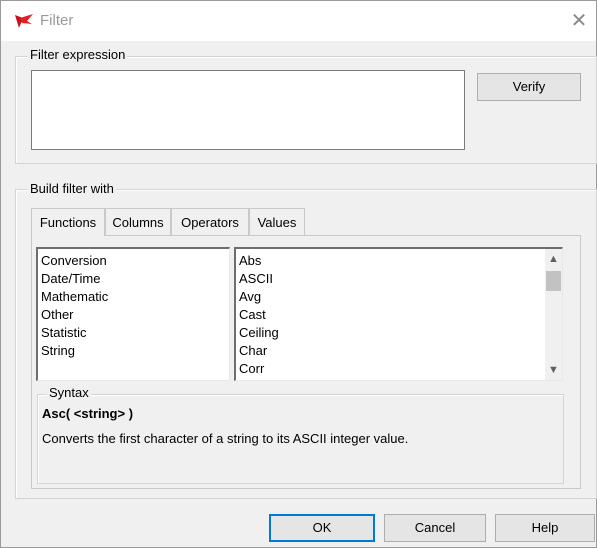  Describe the element at coordinates (553, 281) in the screenshot. I see `scrollbar-thumb` at that location.